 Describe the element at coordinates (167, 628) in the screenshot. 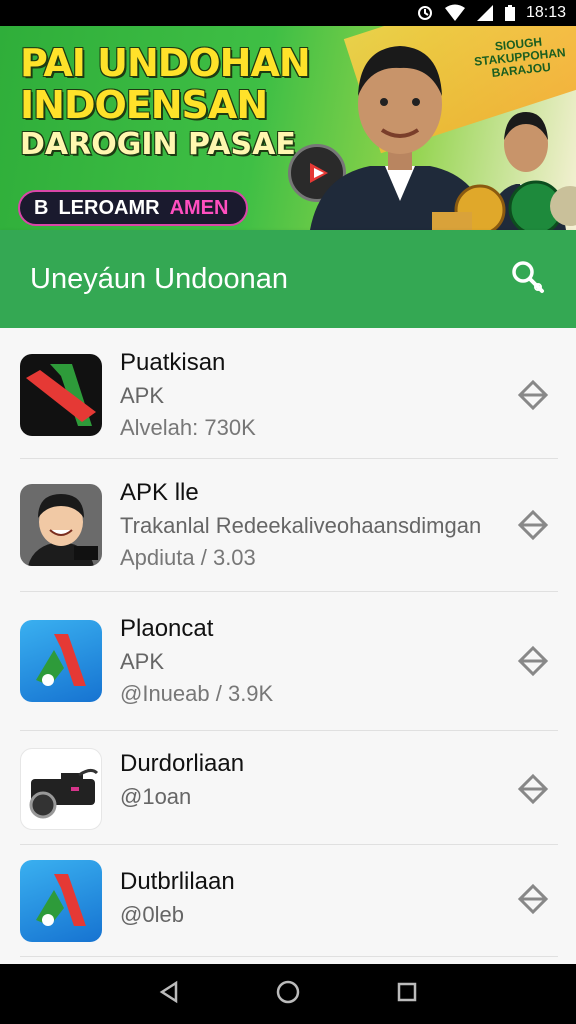

I see `app-name: Plaoncat` at that location.